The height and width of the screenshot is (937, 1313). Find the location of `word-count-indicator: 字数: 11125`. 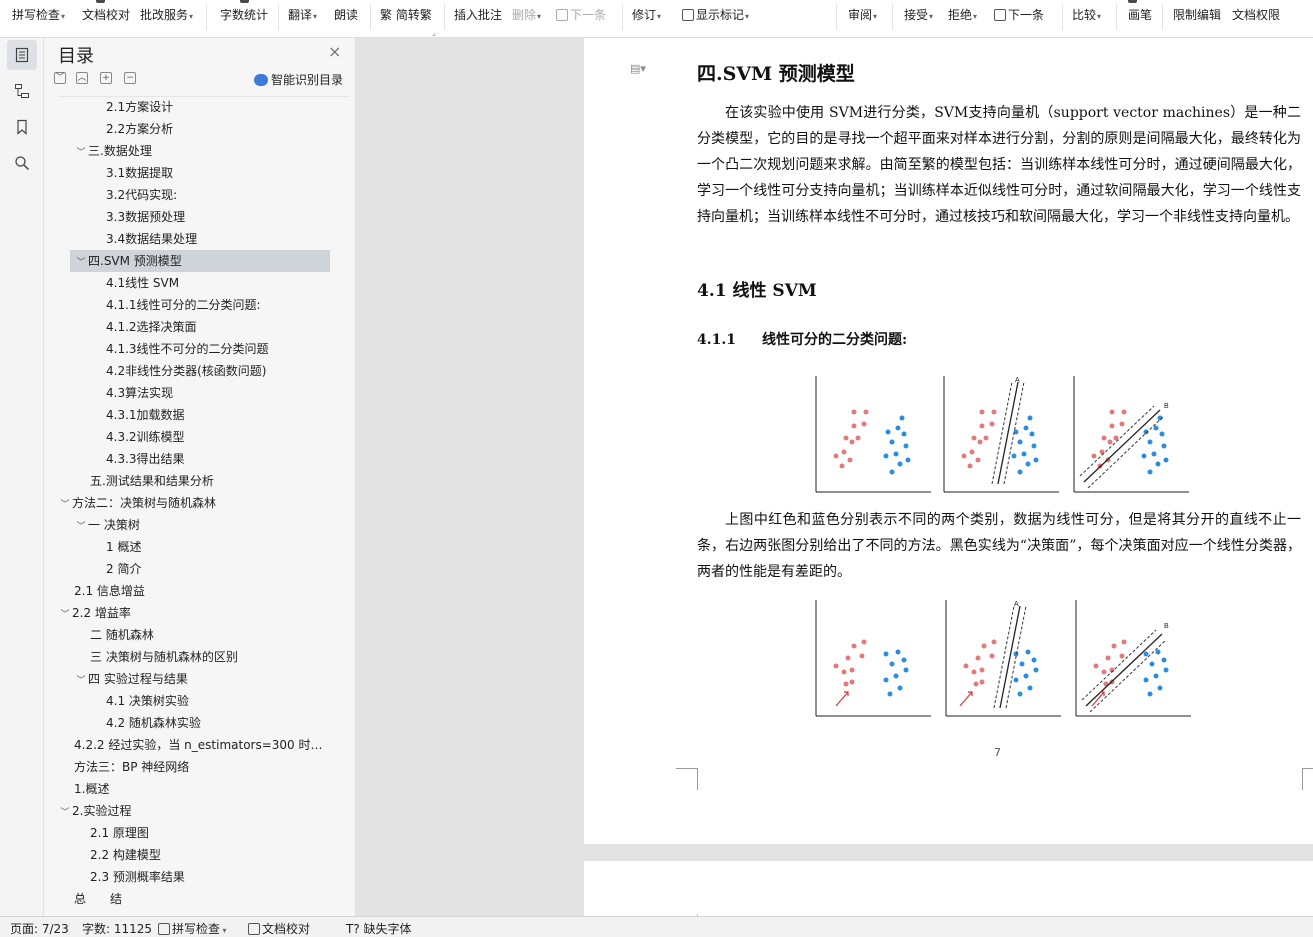

word-count-indicator: 字数: 11125 is located at coordinates (117, 928).